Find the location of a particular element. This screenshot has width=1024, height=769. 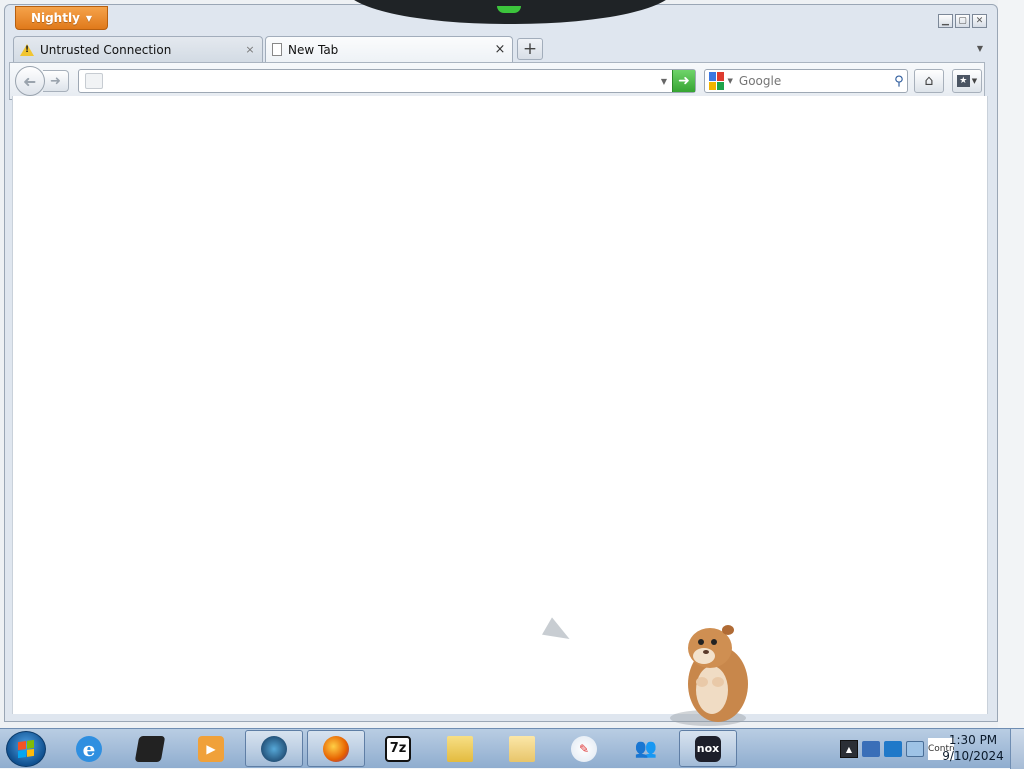

windows-logo-icon is located at coordinates (26, 749).